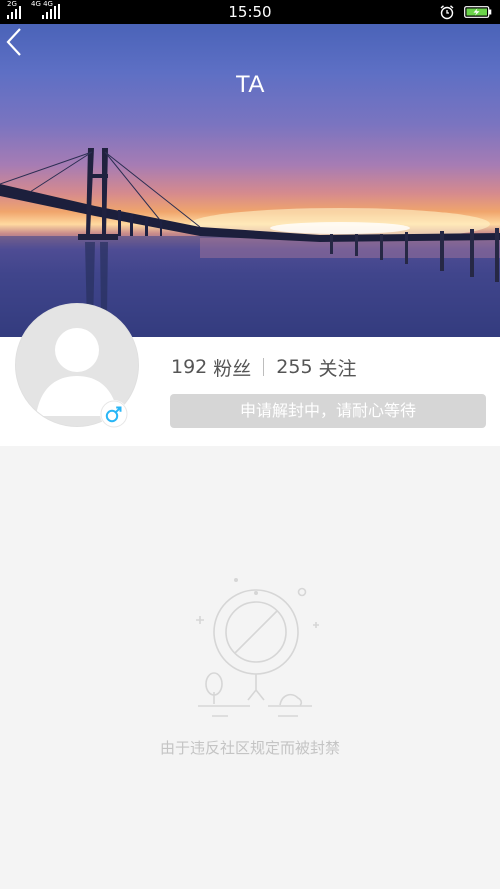 Image resolution: width=500 pixels, height=889 pixels. I want to click on empty-state-message: 由于违反社区规定而被封禁, so click(249, 748).